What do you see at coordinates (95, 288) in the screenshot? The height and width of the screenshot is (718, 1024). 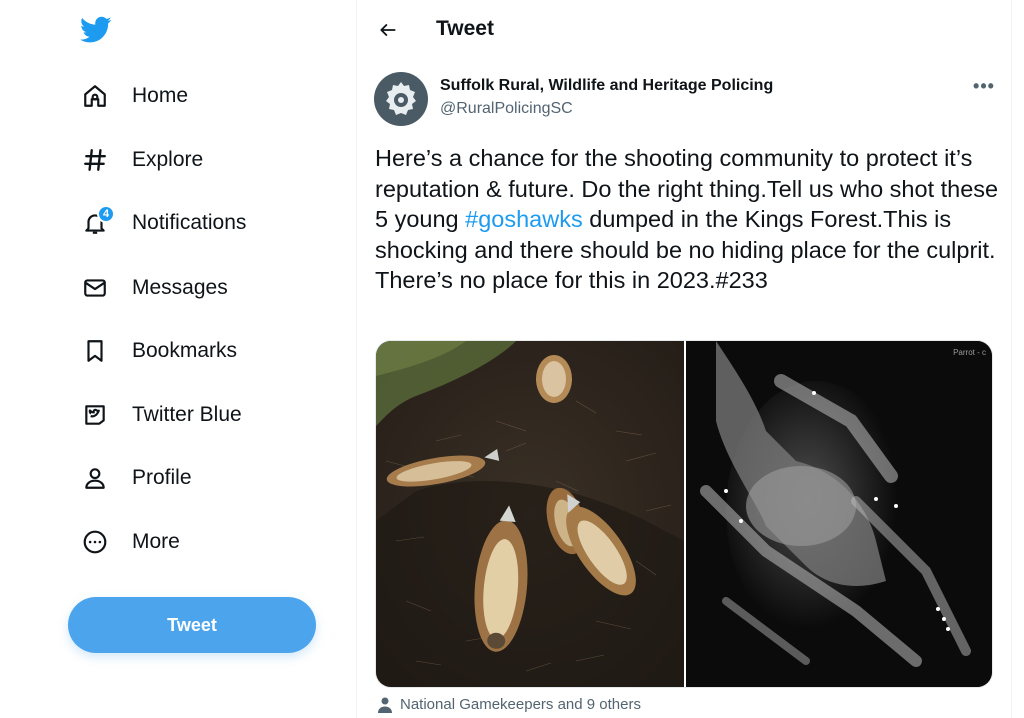 I see `envelope-icon` at bounding box center [95, 288].